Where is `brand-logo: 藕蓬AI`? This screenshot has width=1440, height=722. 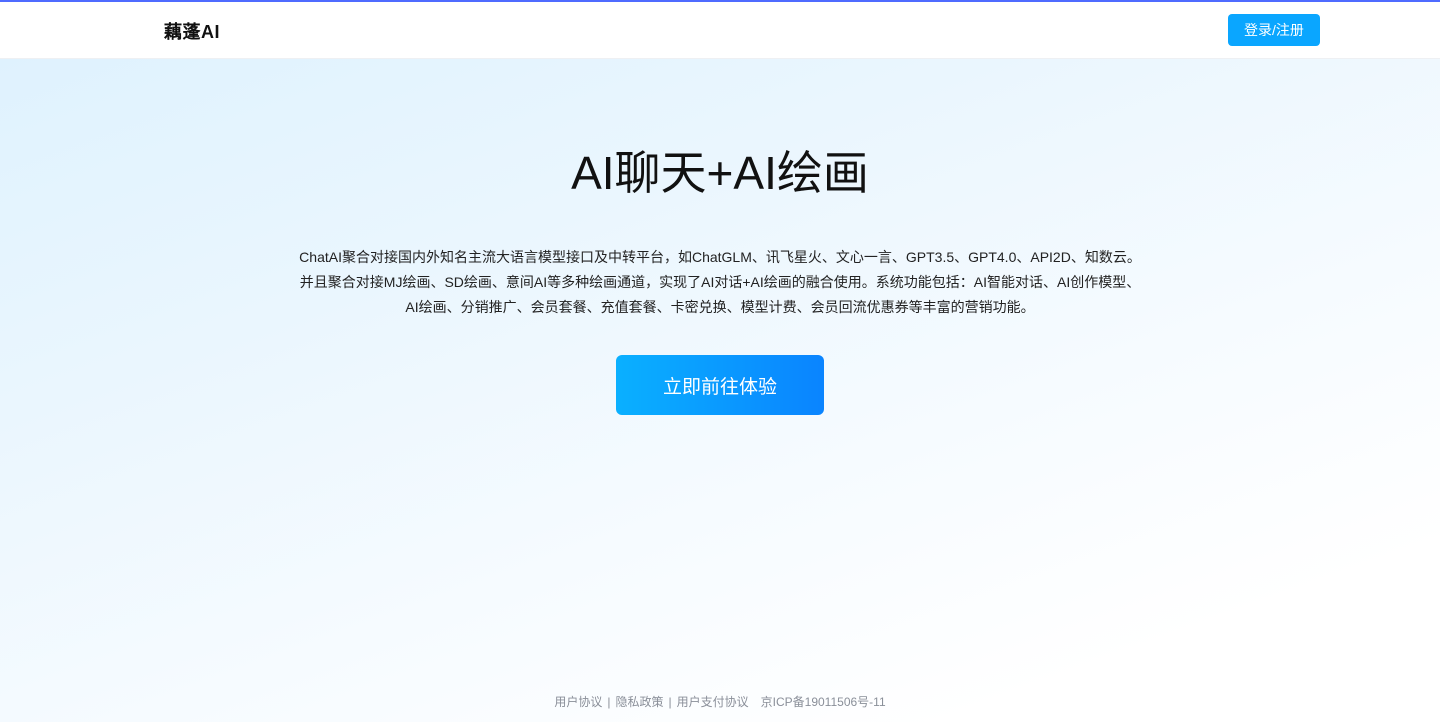 brand-logo: 藕蓬AI is located at coordinates (192, 31).